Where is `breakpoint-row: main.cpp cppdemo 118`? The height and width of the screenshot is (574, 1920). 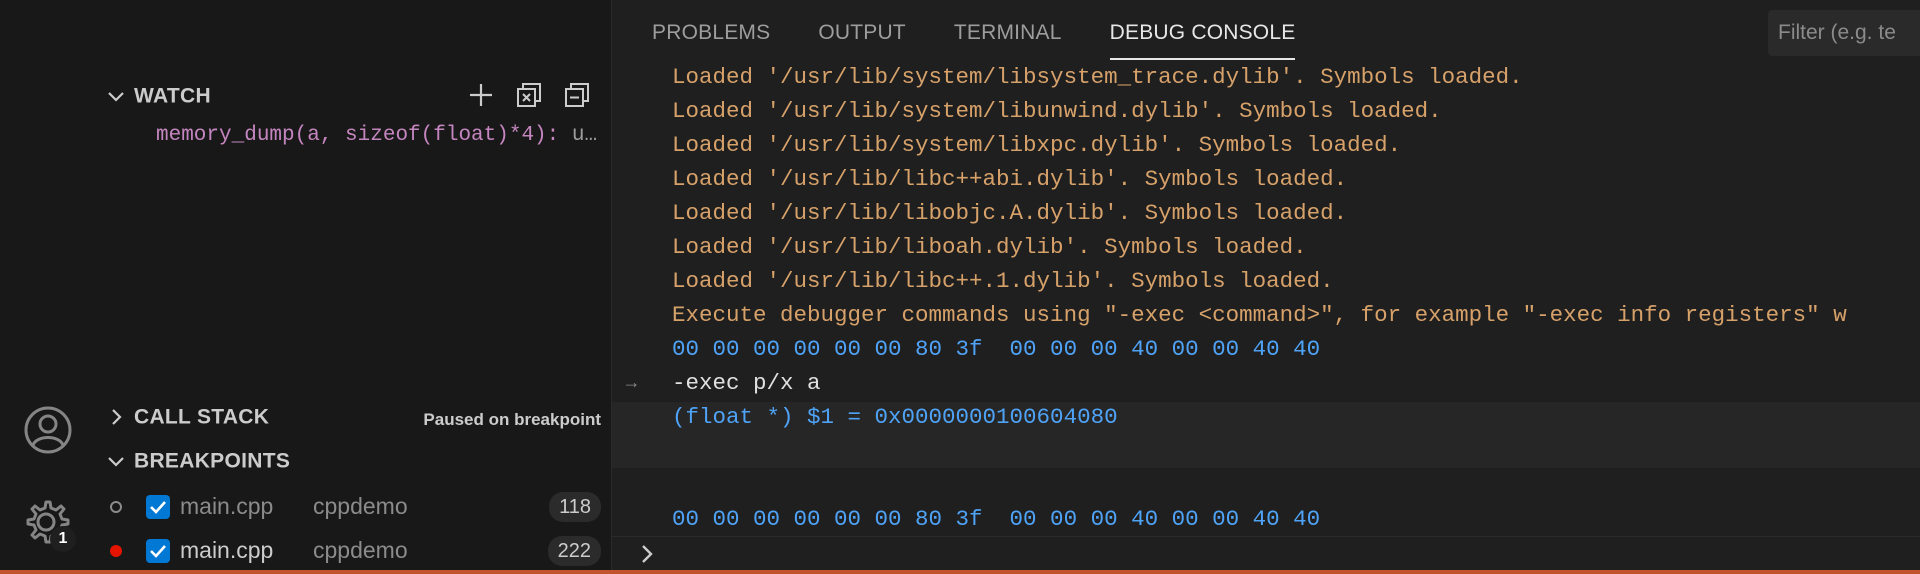
breakpoint-row: main.cpp cppdemo 118 is located at coordinates (353, 507).